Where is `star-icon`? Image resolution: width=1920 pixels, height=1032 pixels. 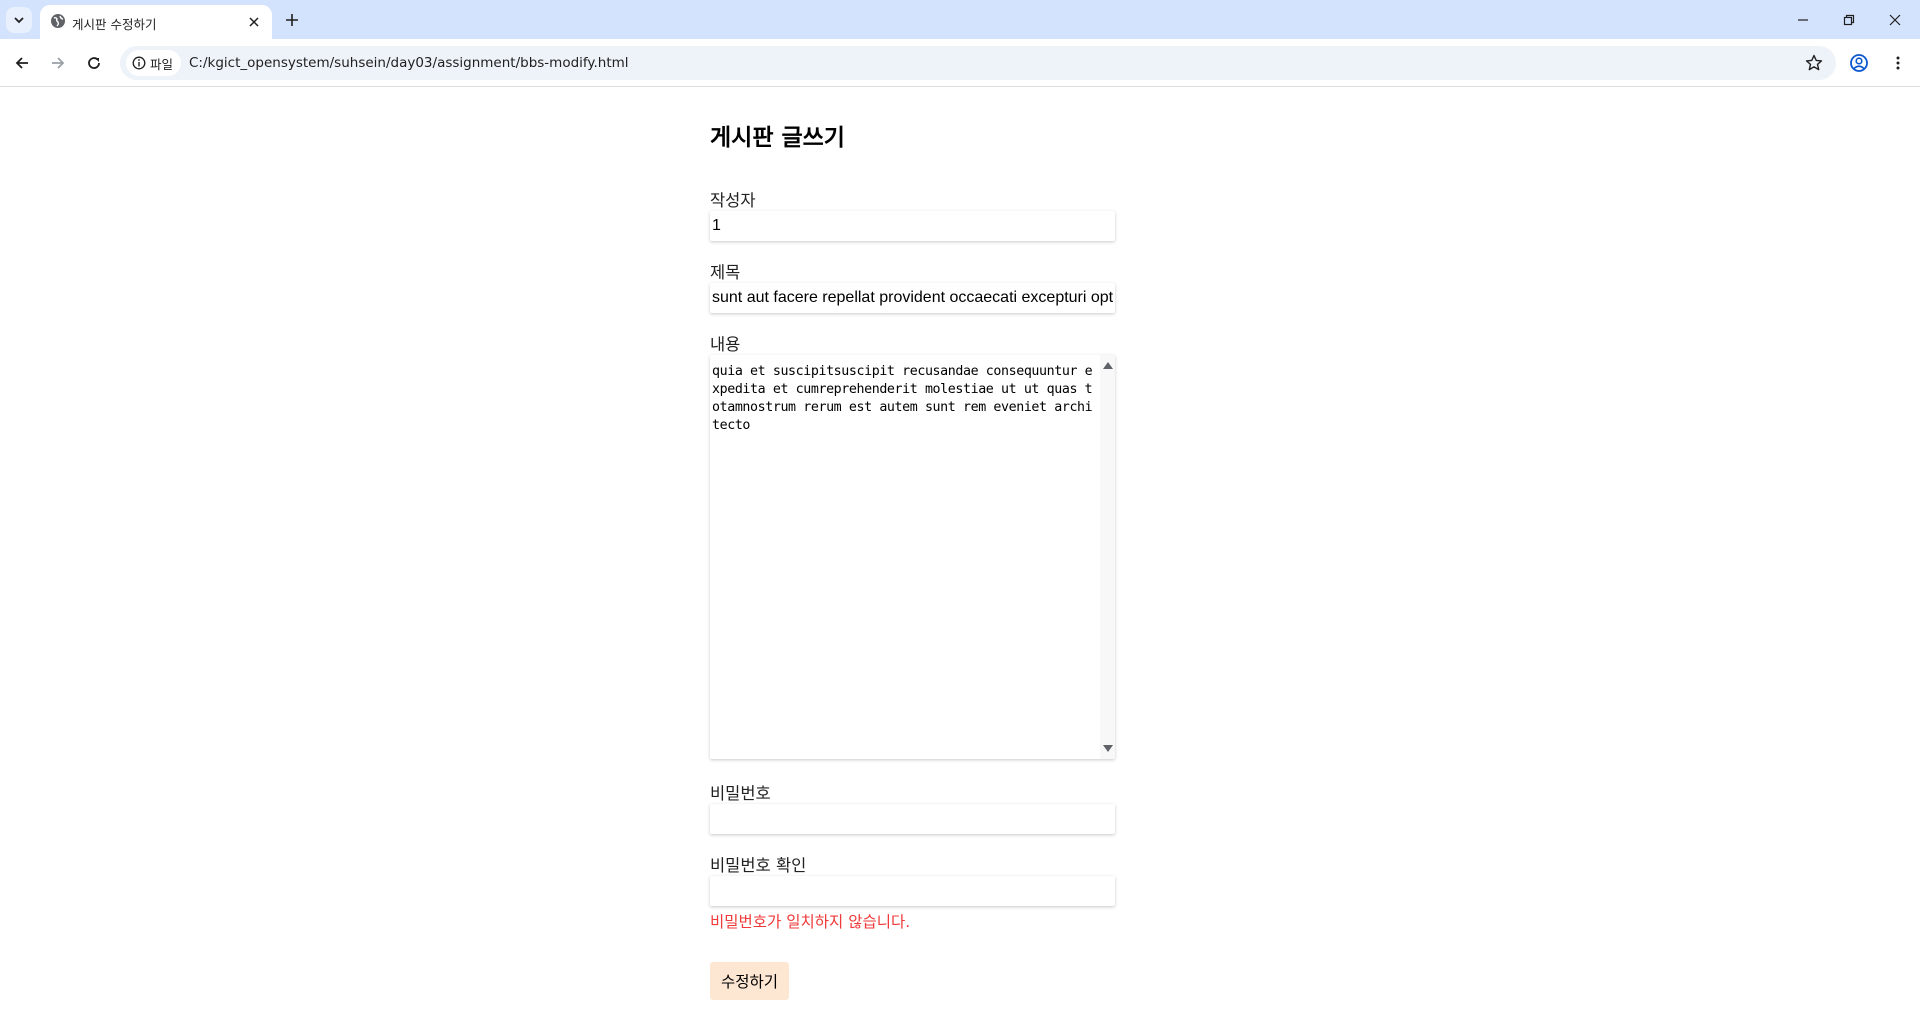
star-icon is located at coordinates (1814, 63).